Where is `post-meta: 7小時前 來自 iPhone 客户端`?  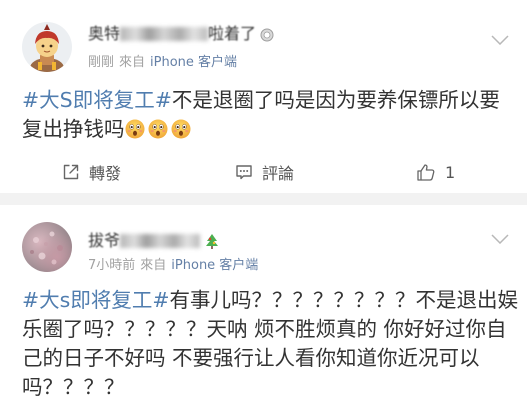
post-meta: 7小時前 來自 iPhone 客户端 is located at coordinates (173, 266).